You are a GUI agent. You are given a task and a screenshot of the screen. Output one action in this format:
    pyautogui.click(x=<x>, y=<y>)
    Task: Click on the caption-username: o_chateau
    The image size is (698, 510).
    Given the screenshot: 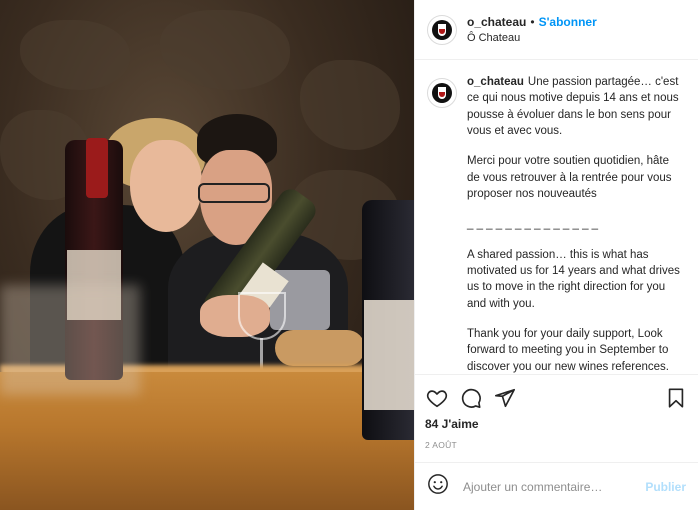 What is the action you would take?
    pyautogui.click(x=495, y=82)
    